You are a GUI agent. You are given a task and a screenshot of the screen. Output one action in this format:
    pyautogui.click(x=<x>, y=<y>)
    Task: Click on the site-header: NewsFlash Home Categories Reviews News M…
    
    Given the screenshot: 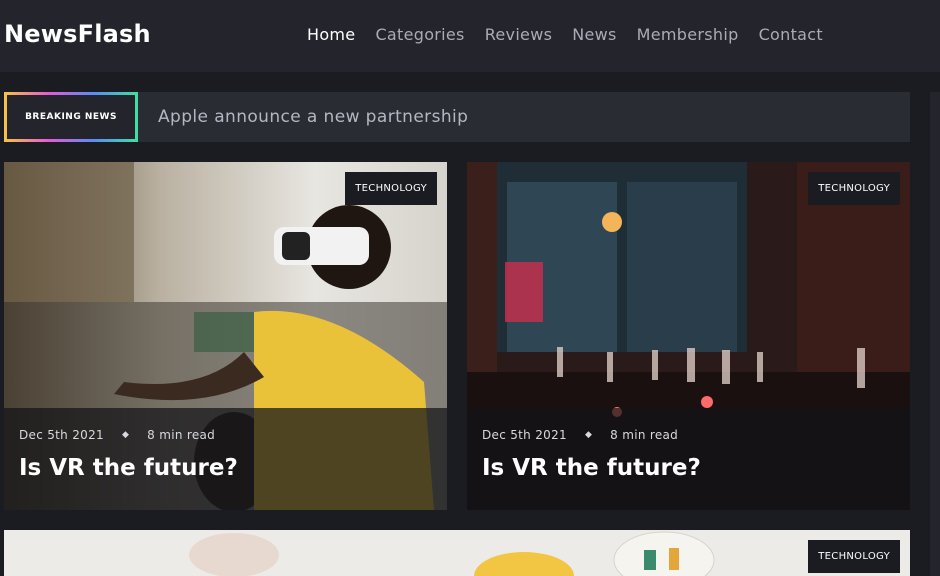 What is the action you would take?
    pyautogui.click(x=470, y=36)
    